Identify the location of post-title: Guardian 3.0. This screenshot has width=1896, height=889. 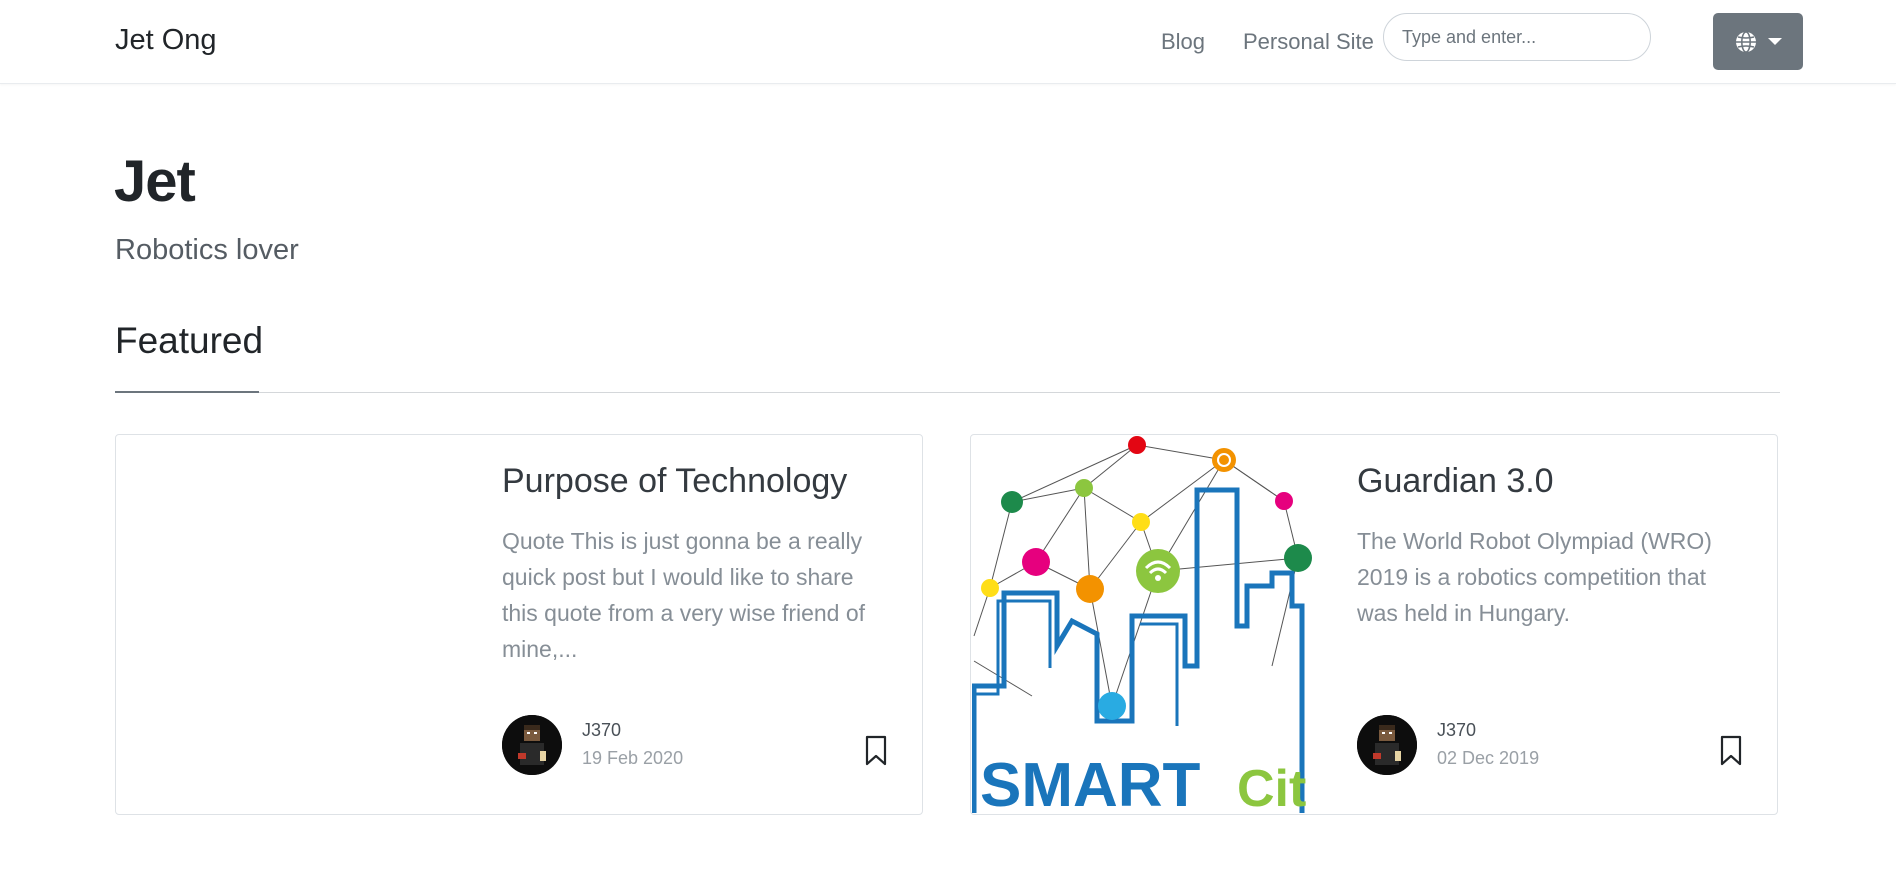
(1455, 481).